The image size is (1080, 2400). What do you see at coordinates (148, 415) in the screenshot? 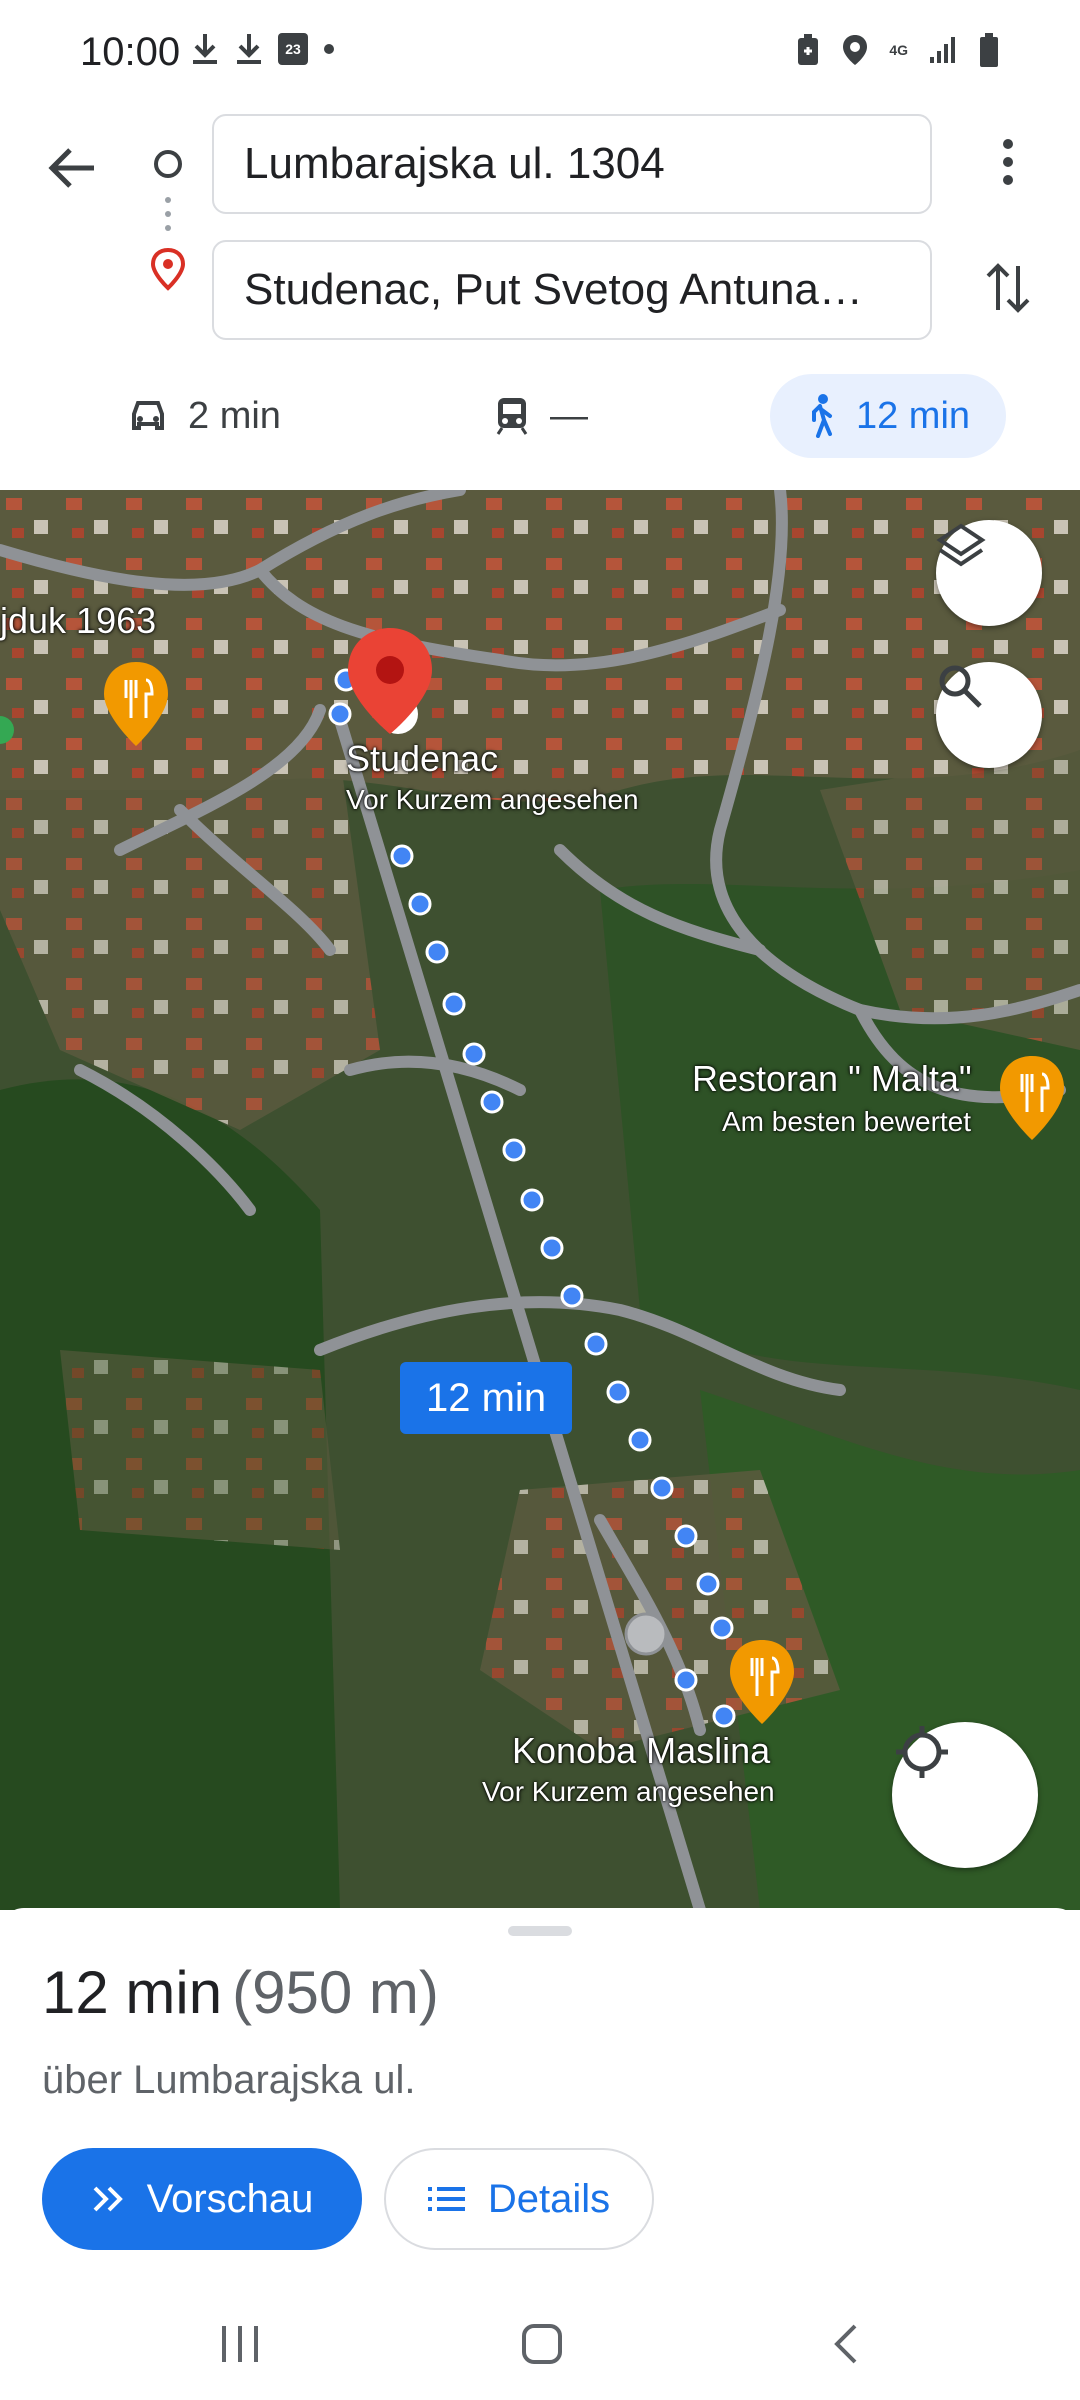
I see `car-icon` at bounding box center [148, 415].